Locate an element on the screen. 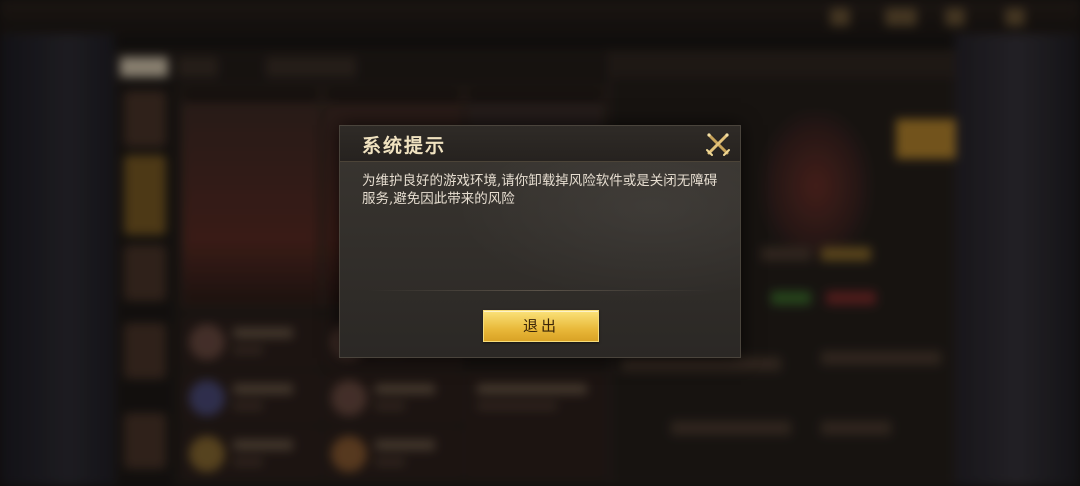 Image resolution: width=1080 pixels, height=486 pixels. dialog-header: 系统提示 is located at coordinates (540, 144).